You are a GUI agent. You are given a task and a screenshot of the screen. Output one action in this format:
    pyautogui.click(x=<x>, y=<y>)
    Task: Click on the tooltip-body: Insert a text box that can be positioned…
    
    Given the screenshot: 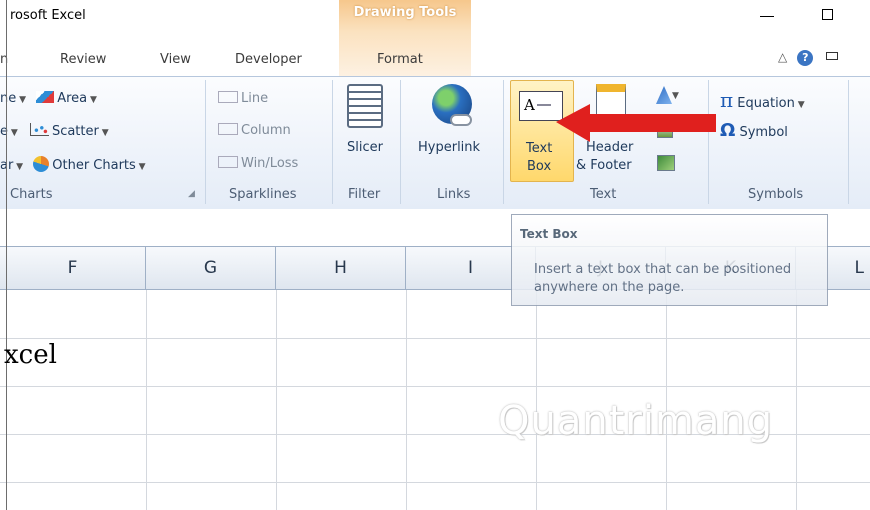 What is the action you would take?
    pyautogui.click(x=663, y=278)
    